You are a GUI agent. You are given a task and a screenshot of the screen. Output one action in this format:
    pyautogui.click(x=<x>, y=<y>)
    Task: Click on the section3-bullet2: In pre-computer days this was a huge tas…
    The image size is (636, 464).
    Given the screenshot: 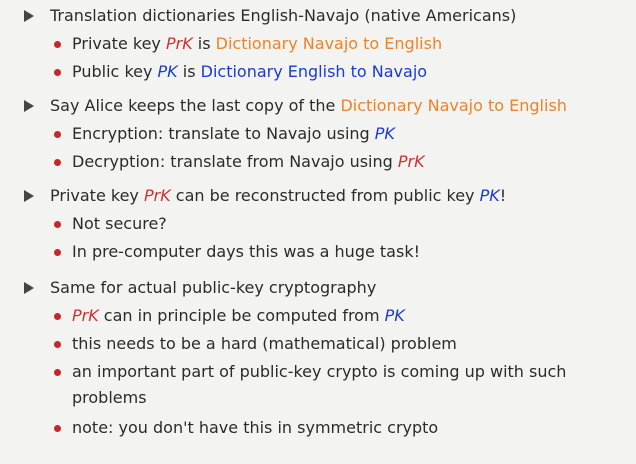 What is the action you would take?
    pyautogui.click(x=237, y=252)
    